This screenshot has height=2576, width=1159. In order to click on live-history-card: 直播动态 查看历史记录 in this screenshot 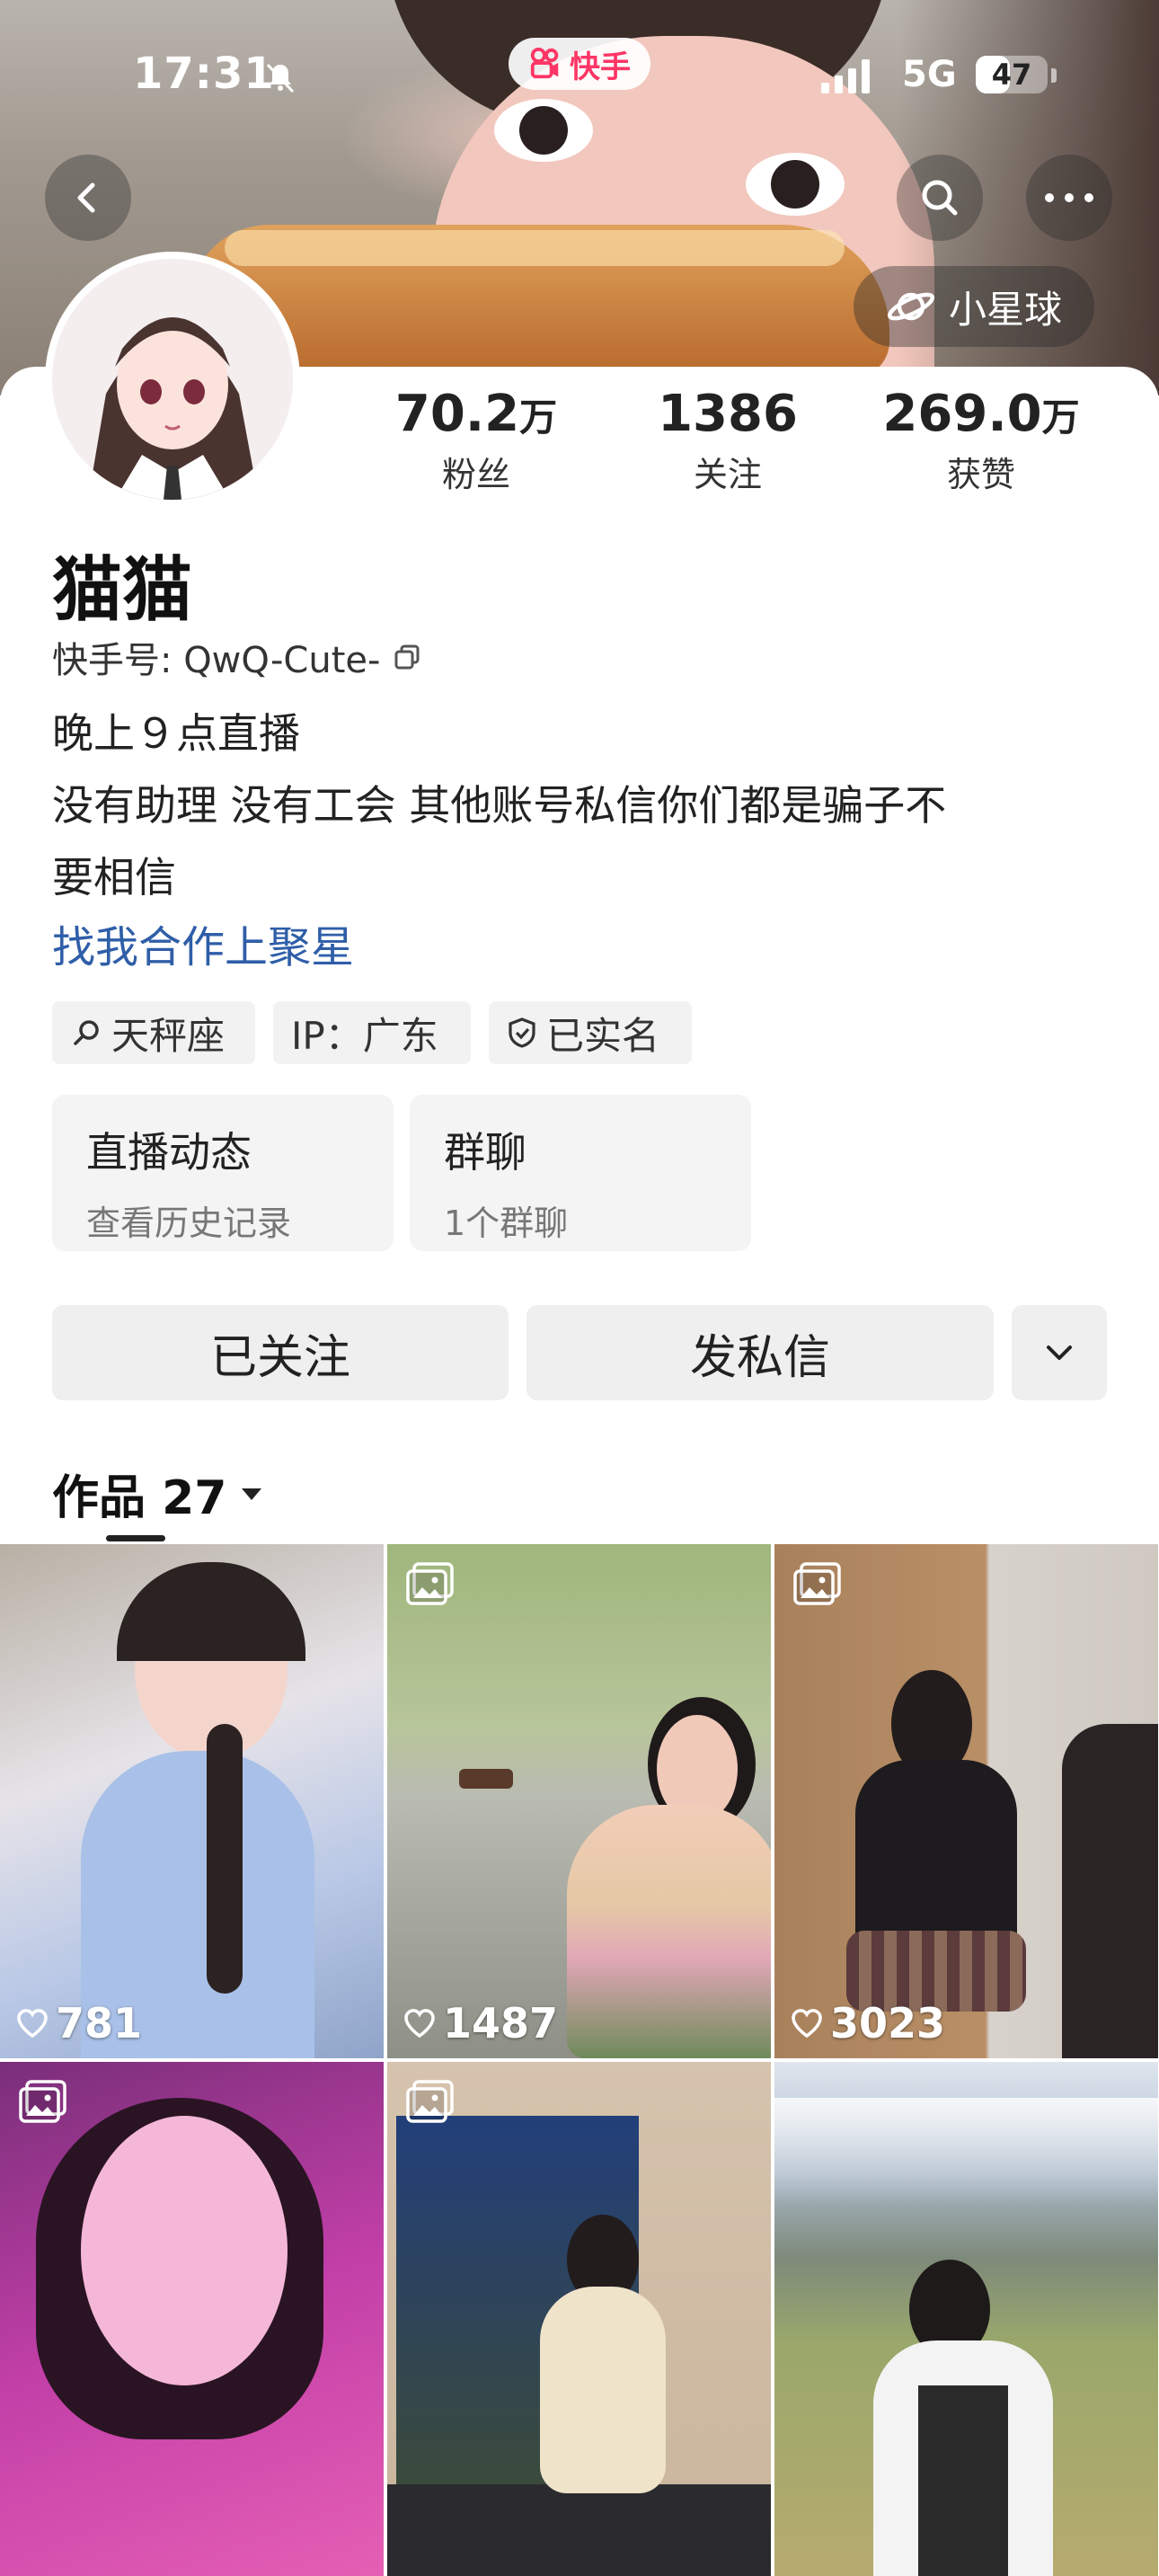, I will do `click(223, 1173)`.